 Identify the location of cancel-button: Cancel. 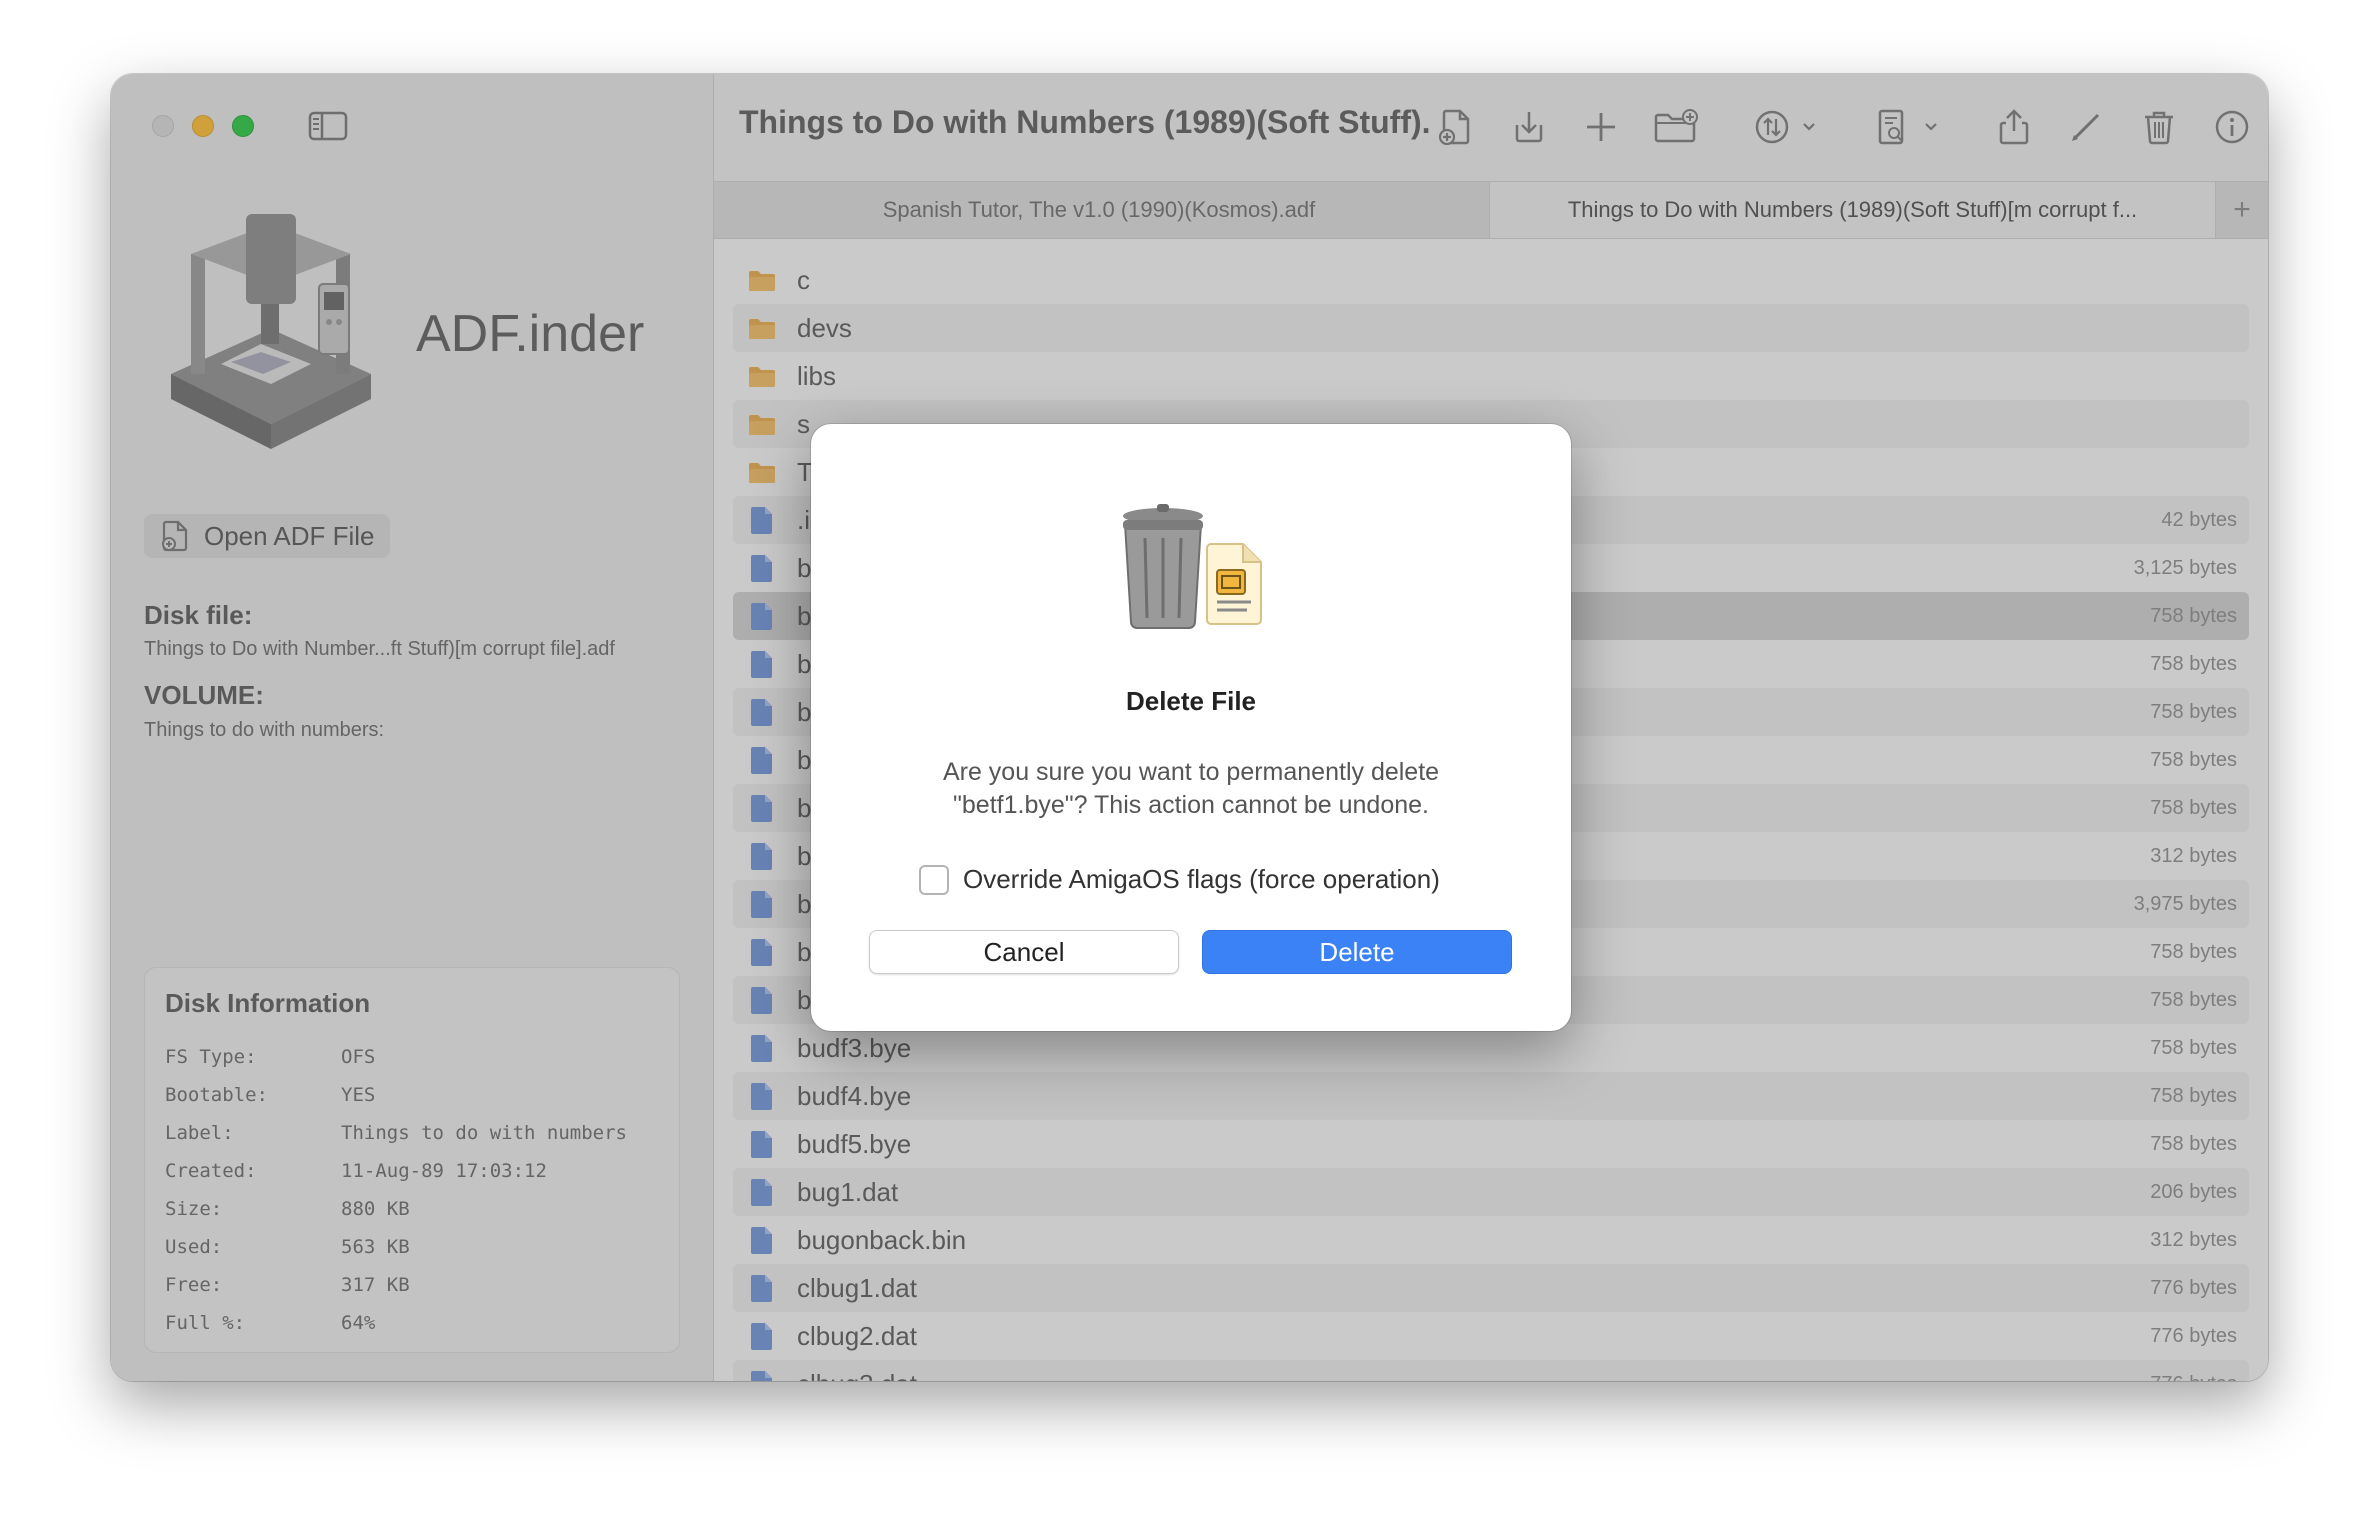
(1024, 952).